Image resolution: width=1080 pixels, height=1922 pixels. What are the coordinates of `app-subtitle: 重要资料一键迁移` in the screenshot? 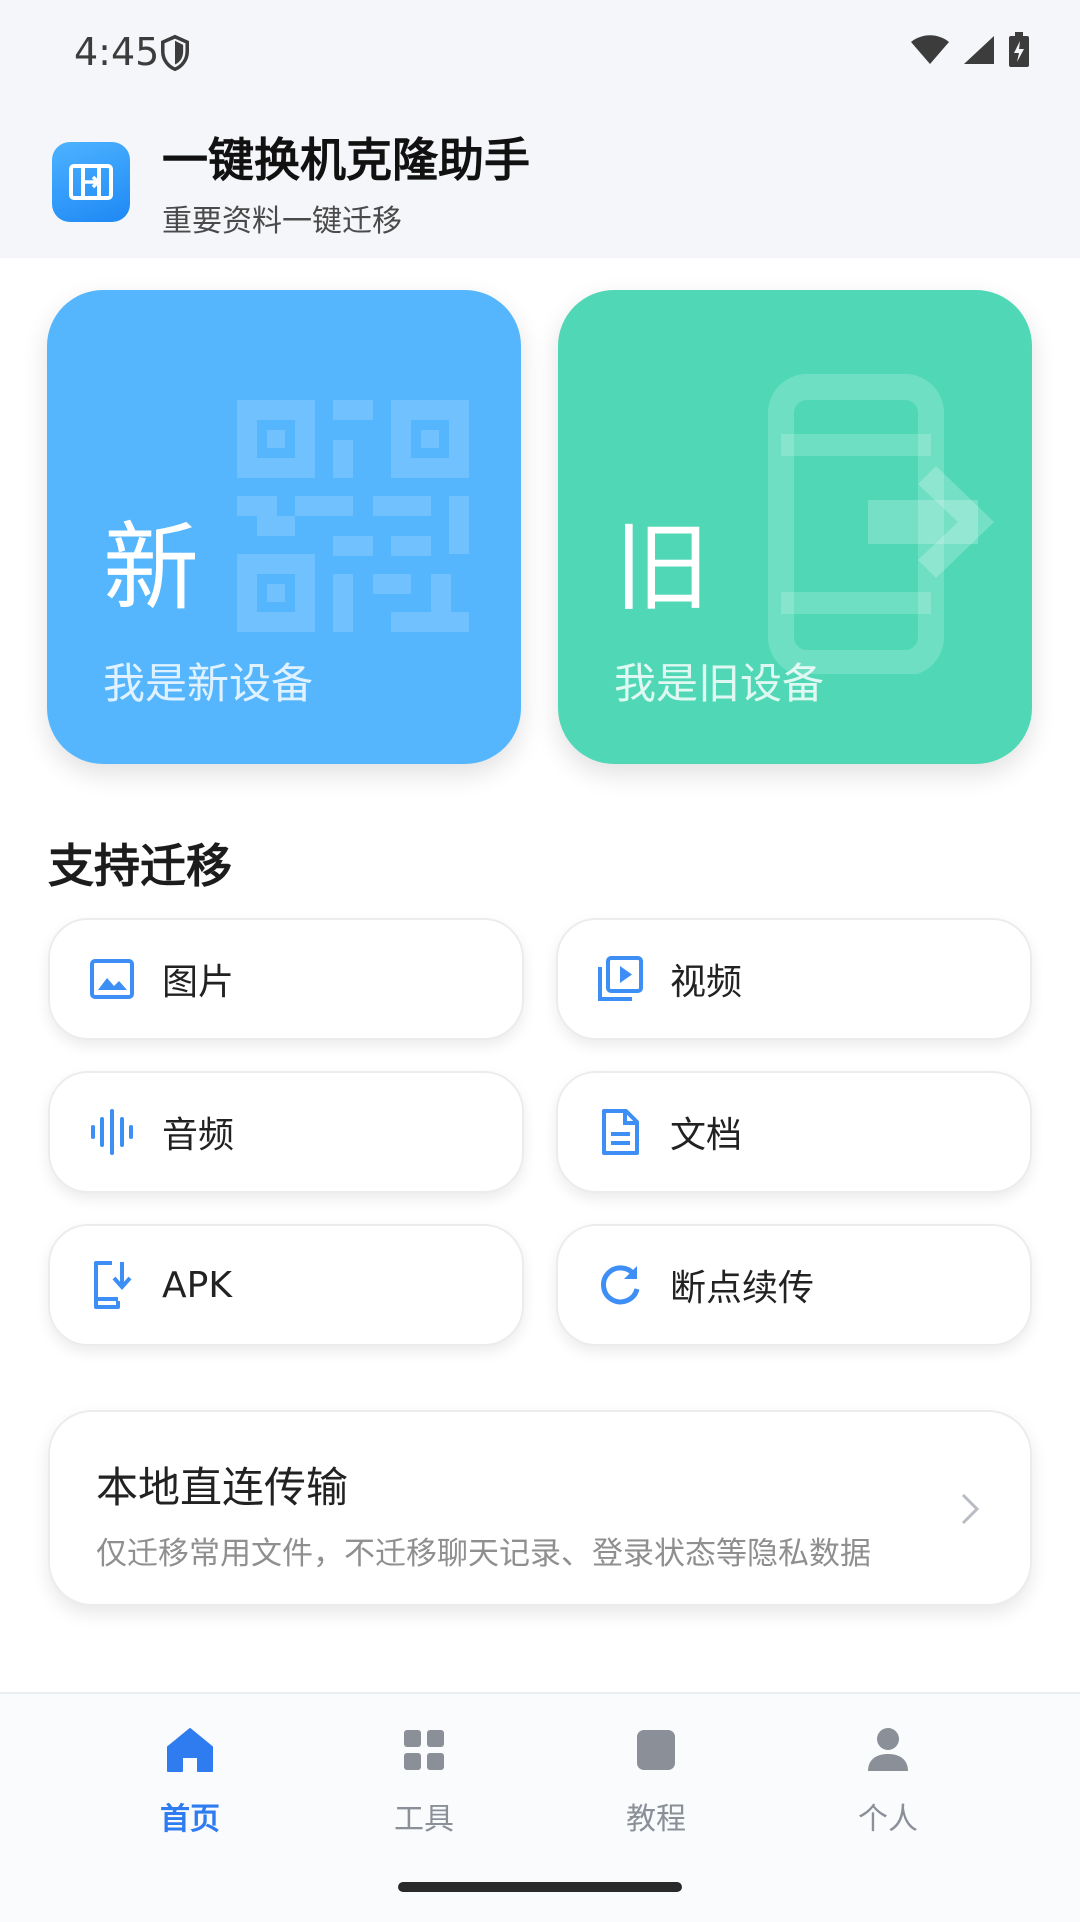 It's located at (282, 221).